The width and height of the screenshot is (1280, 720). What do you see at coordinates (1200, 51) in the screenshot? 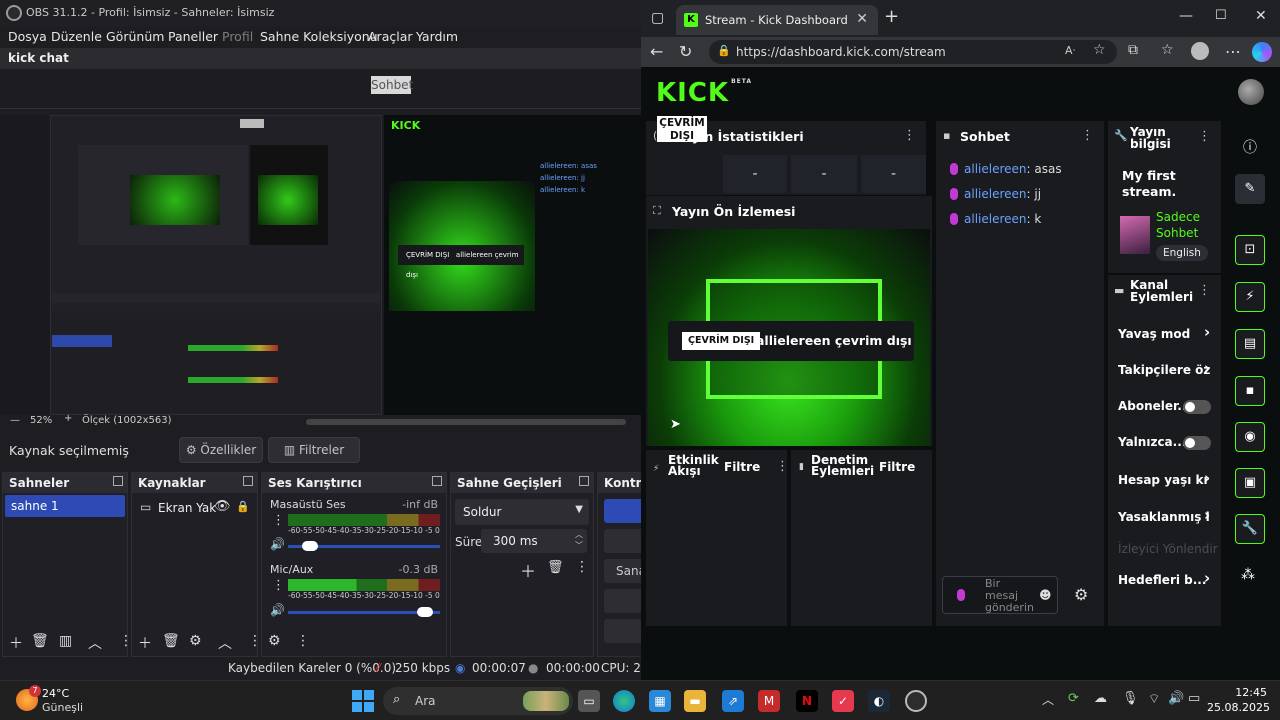
I see `profile-avatar` at bounding box center [1200, 51].